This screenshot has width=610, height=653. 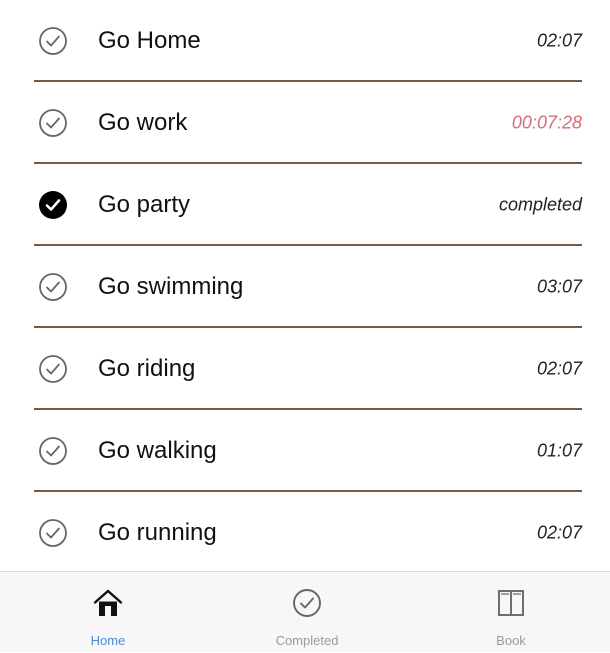 I want to click on task-title: Go Home, so click(x=149, y=40).